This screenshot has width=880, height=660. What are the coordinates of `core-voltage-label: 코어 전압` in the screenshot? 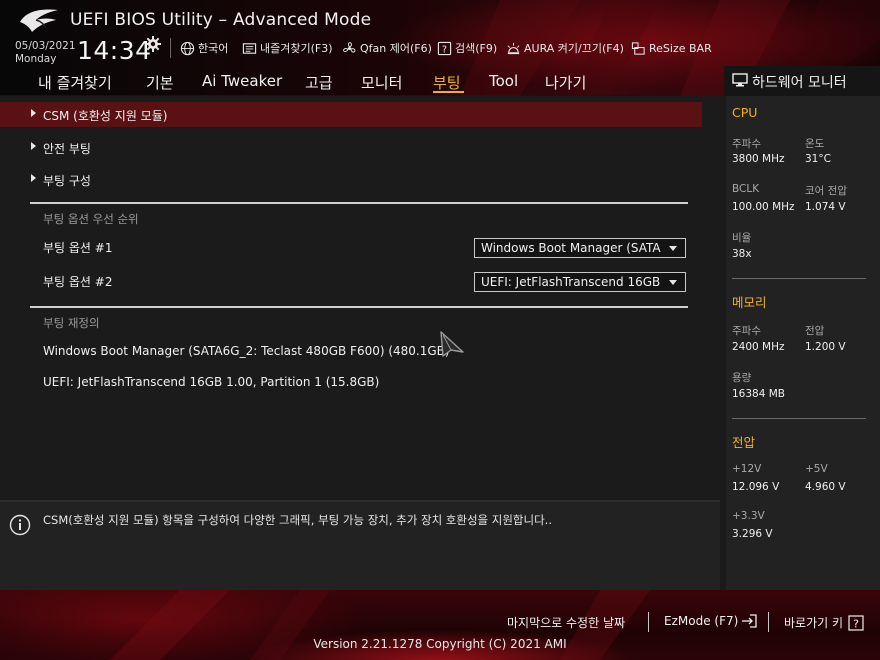 It's located at (826, 191).